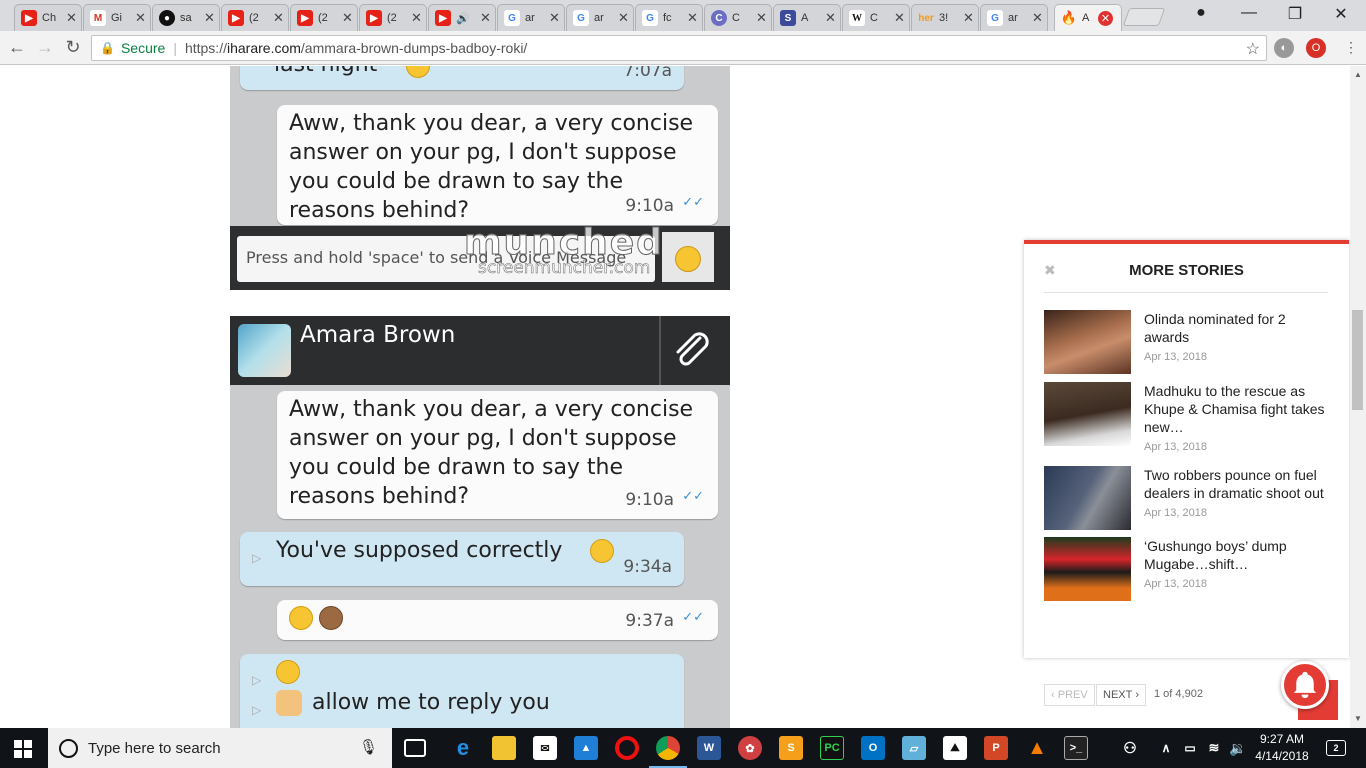 Image resolution: width=1366 pixels, height=768 pixels. I want to click on edge-icon: e, so click(463, 747).